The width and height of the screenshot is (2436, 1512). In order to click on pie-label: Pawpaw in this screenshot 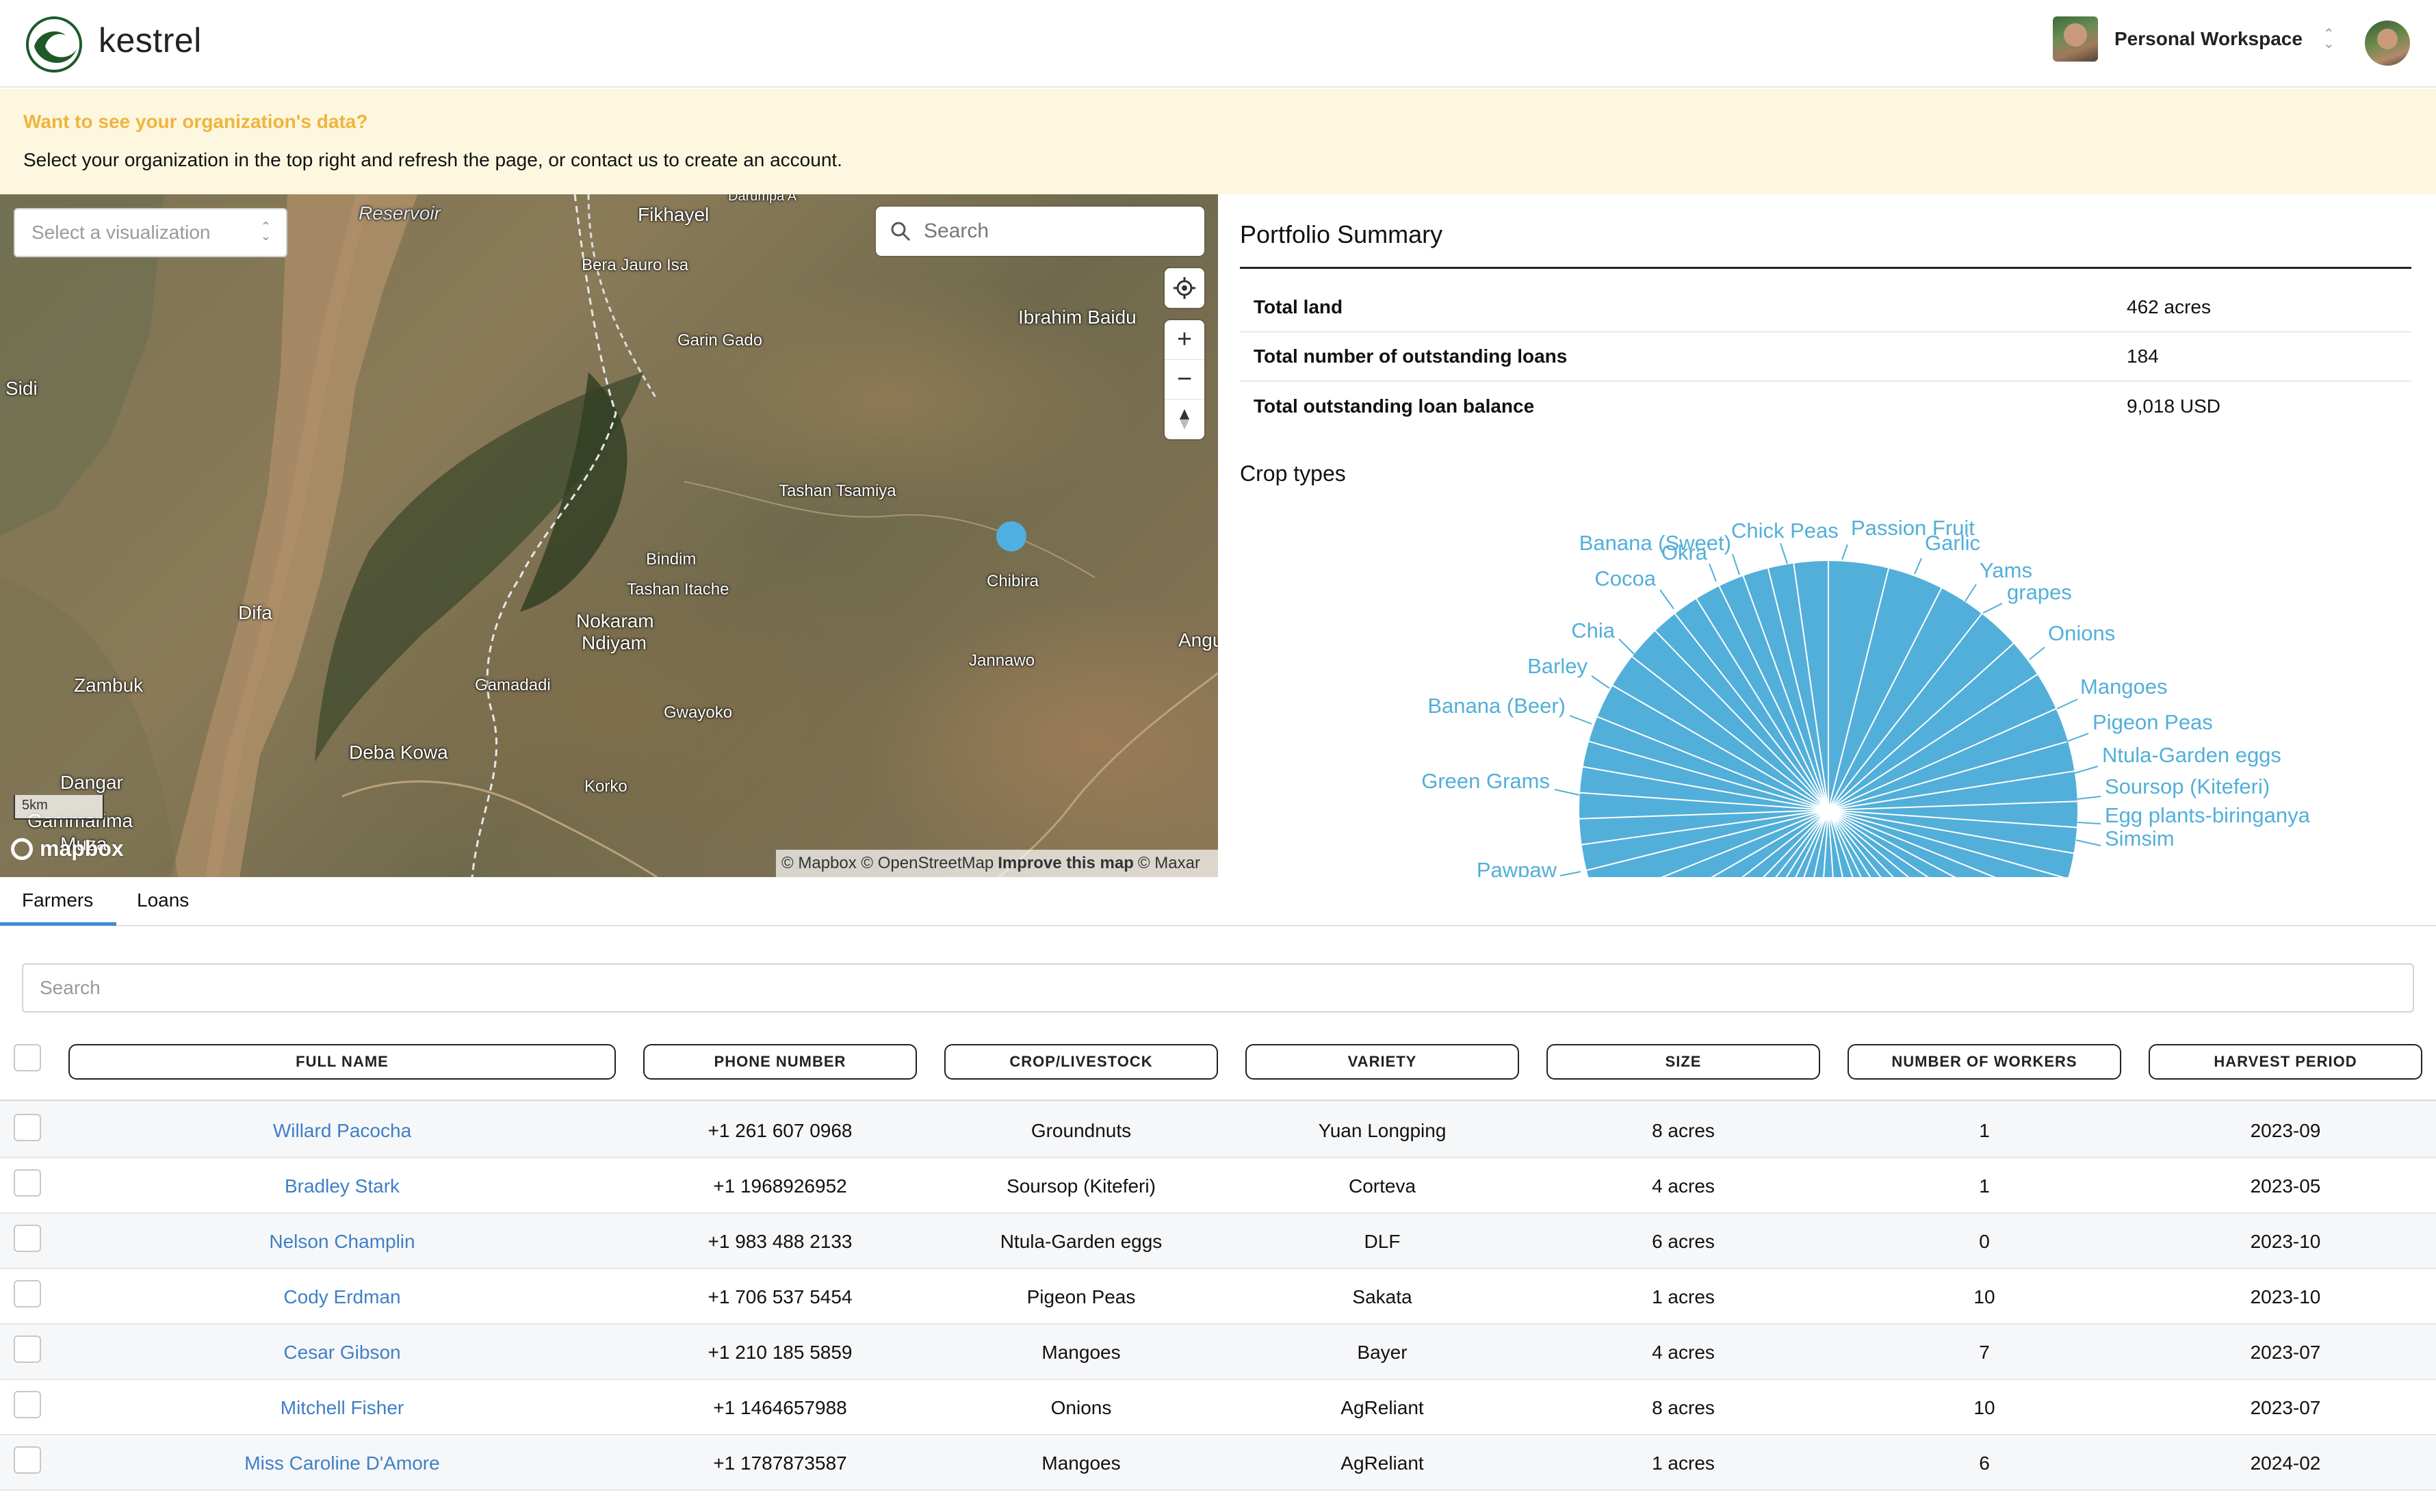, I will do `click(1517, 867)`.